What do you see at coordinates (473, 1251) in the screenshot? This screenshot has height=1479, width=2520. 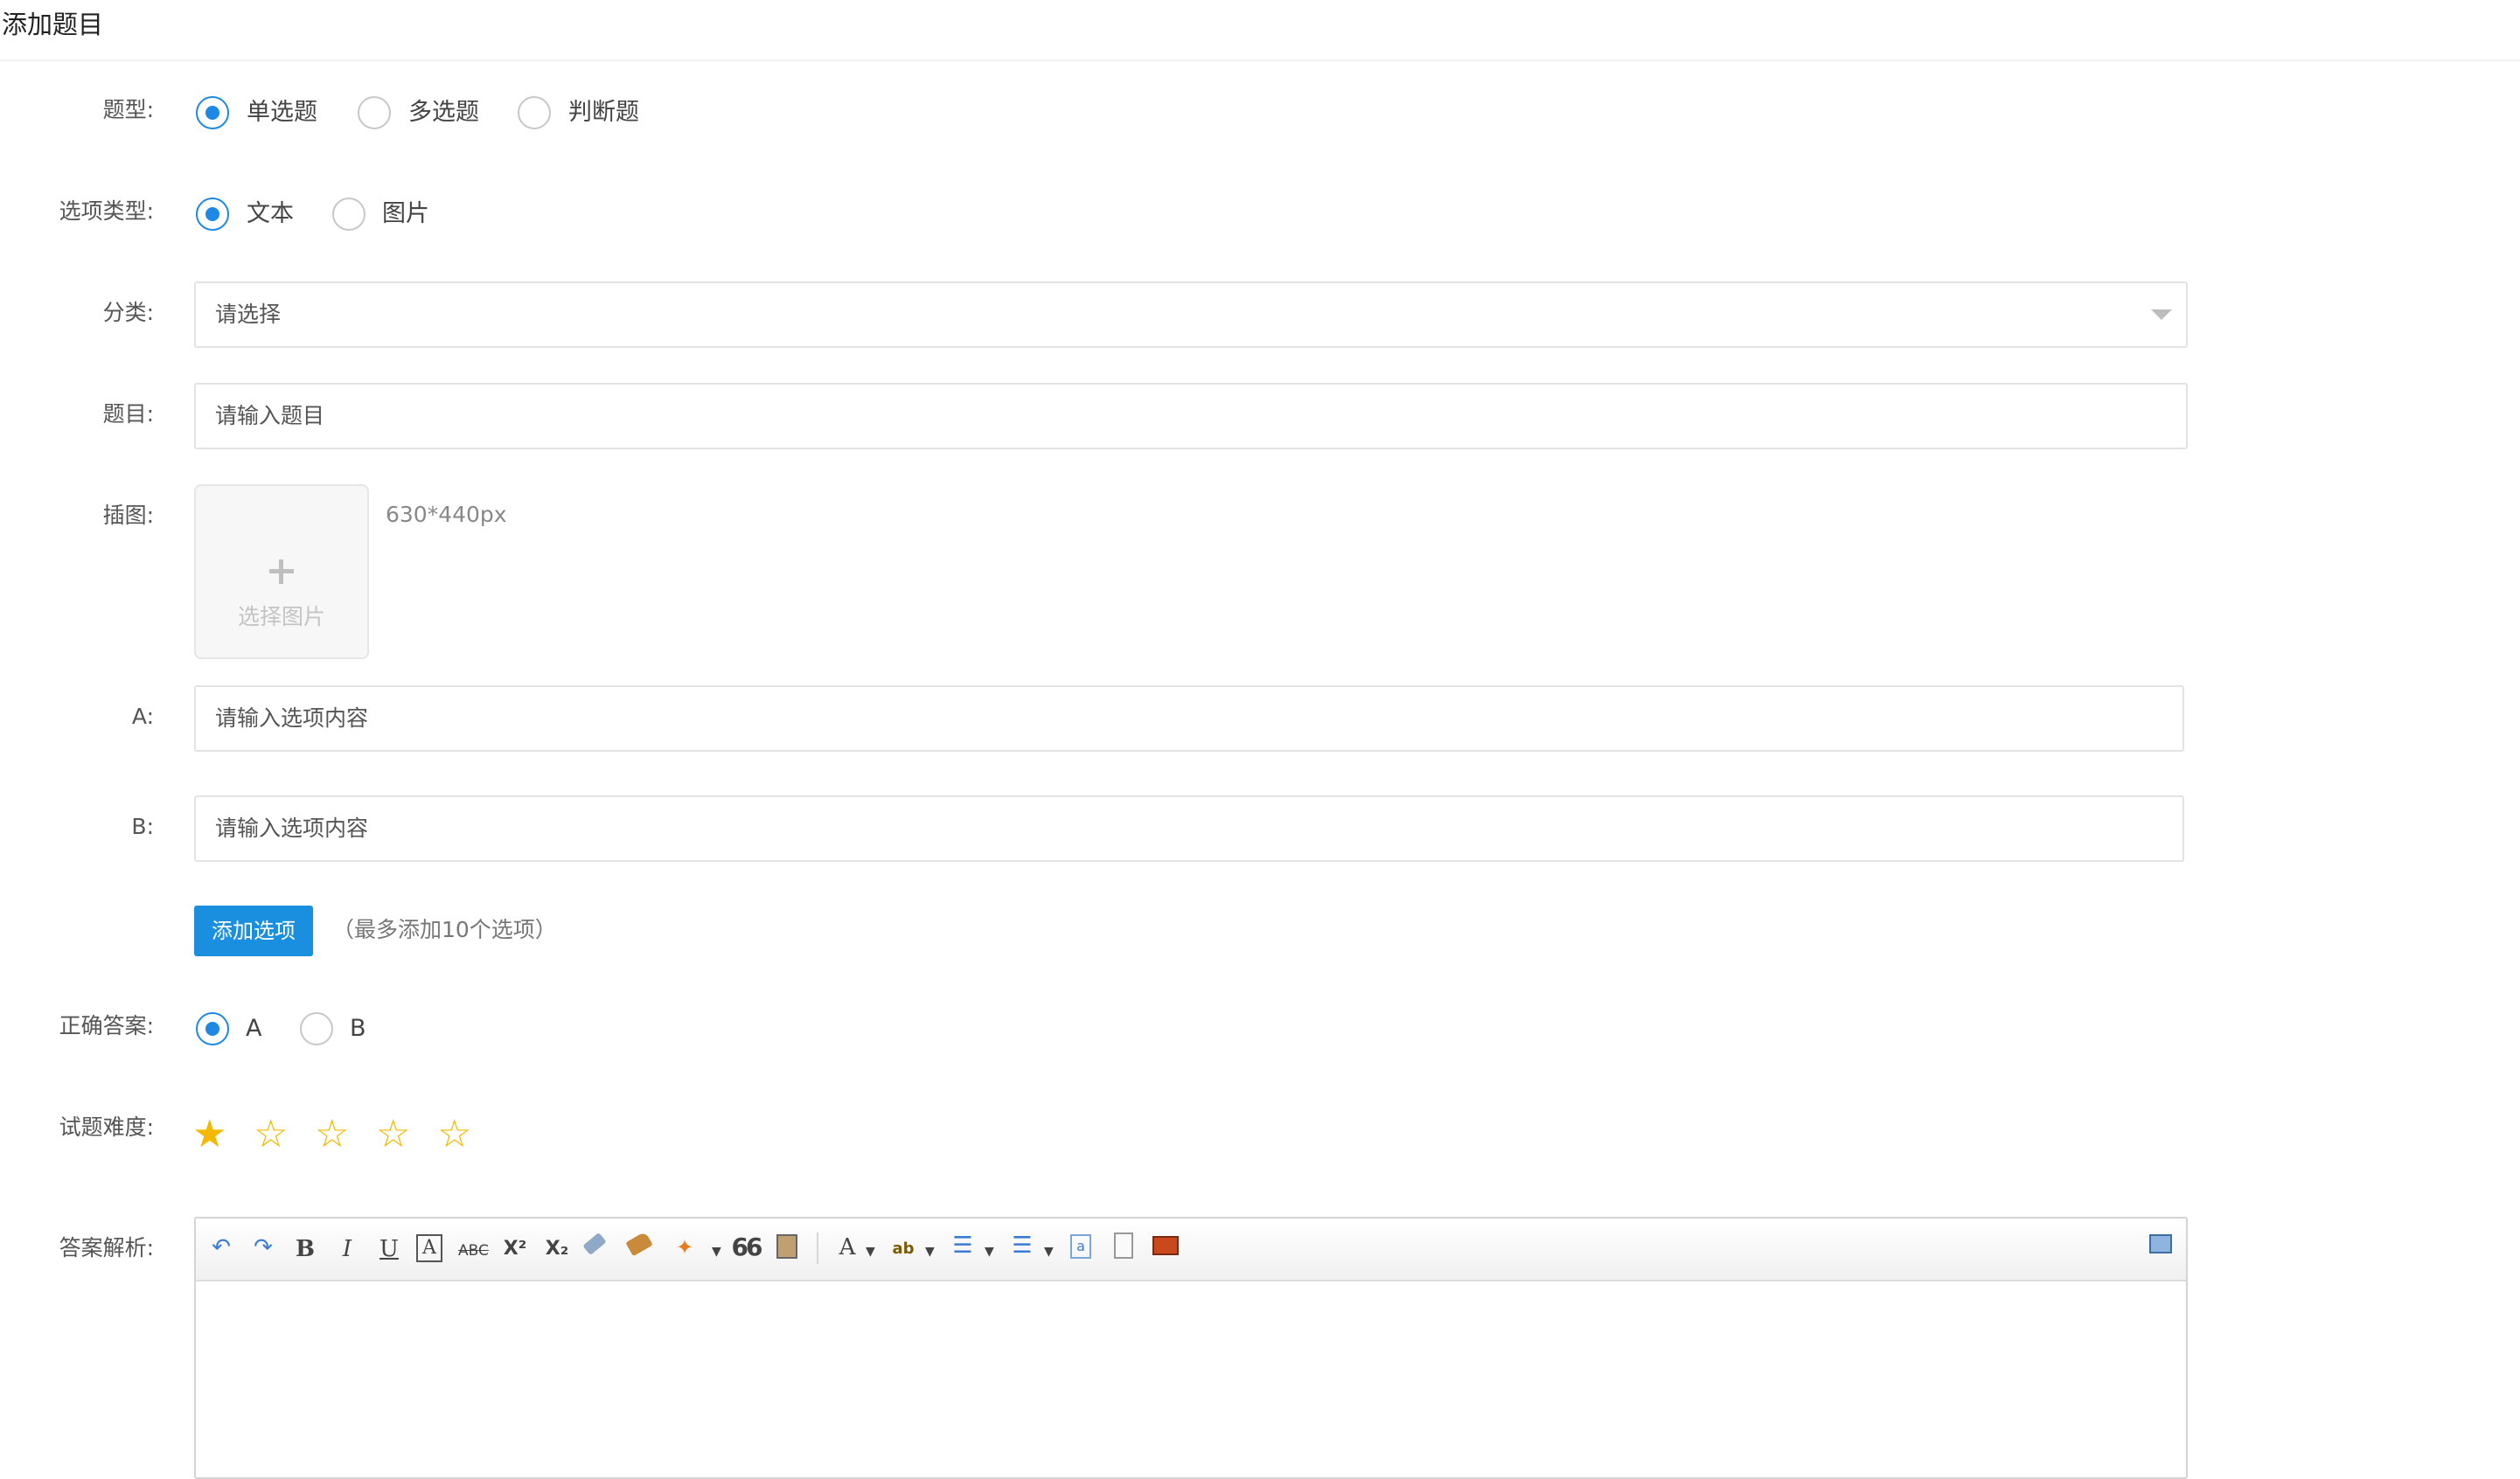 I see `strikethrough-icon: ABC` at bounding box center [473, 1251].